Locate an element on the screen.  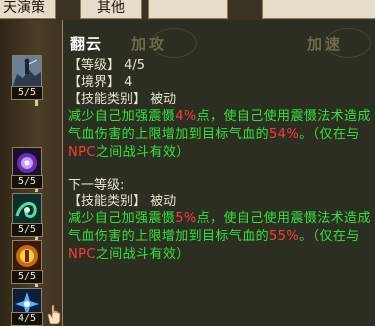
figure-on-cliff-icon is located at coordinates (27, 71).